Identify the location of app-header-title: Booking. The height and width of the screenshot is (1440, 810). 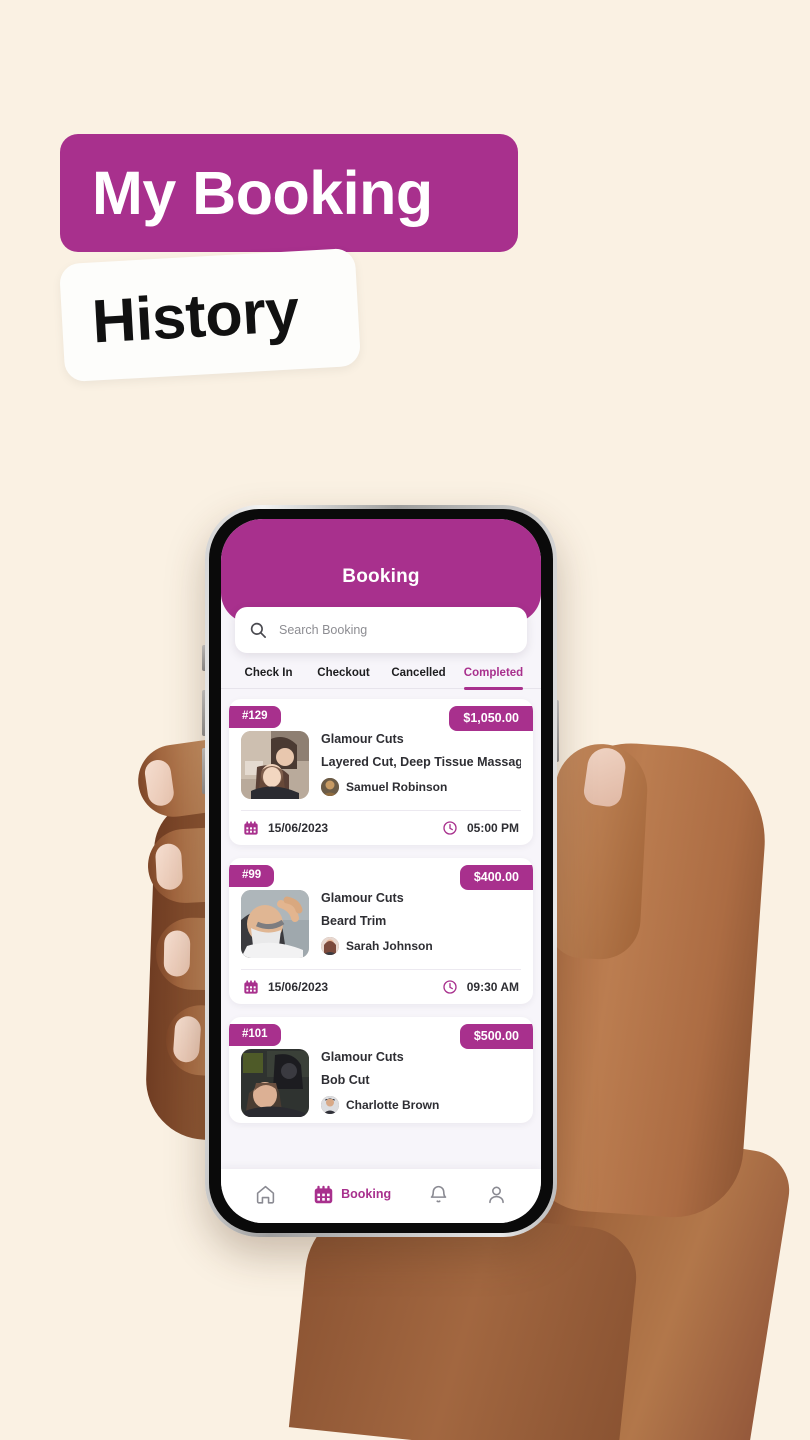
(381, 576).